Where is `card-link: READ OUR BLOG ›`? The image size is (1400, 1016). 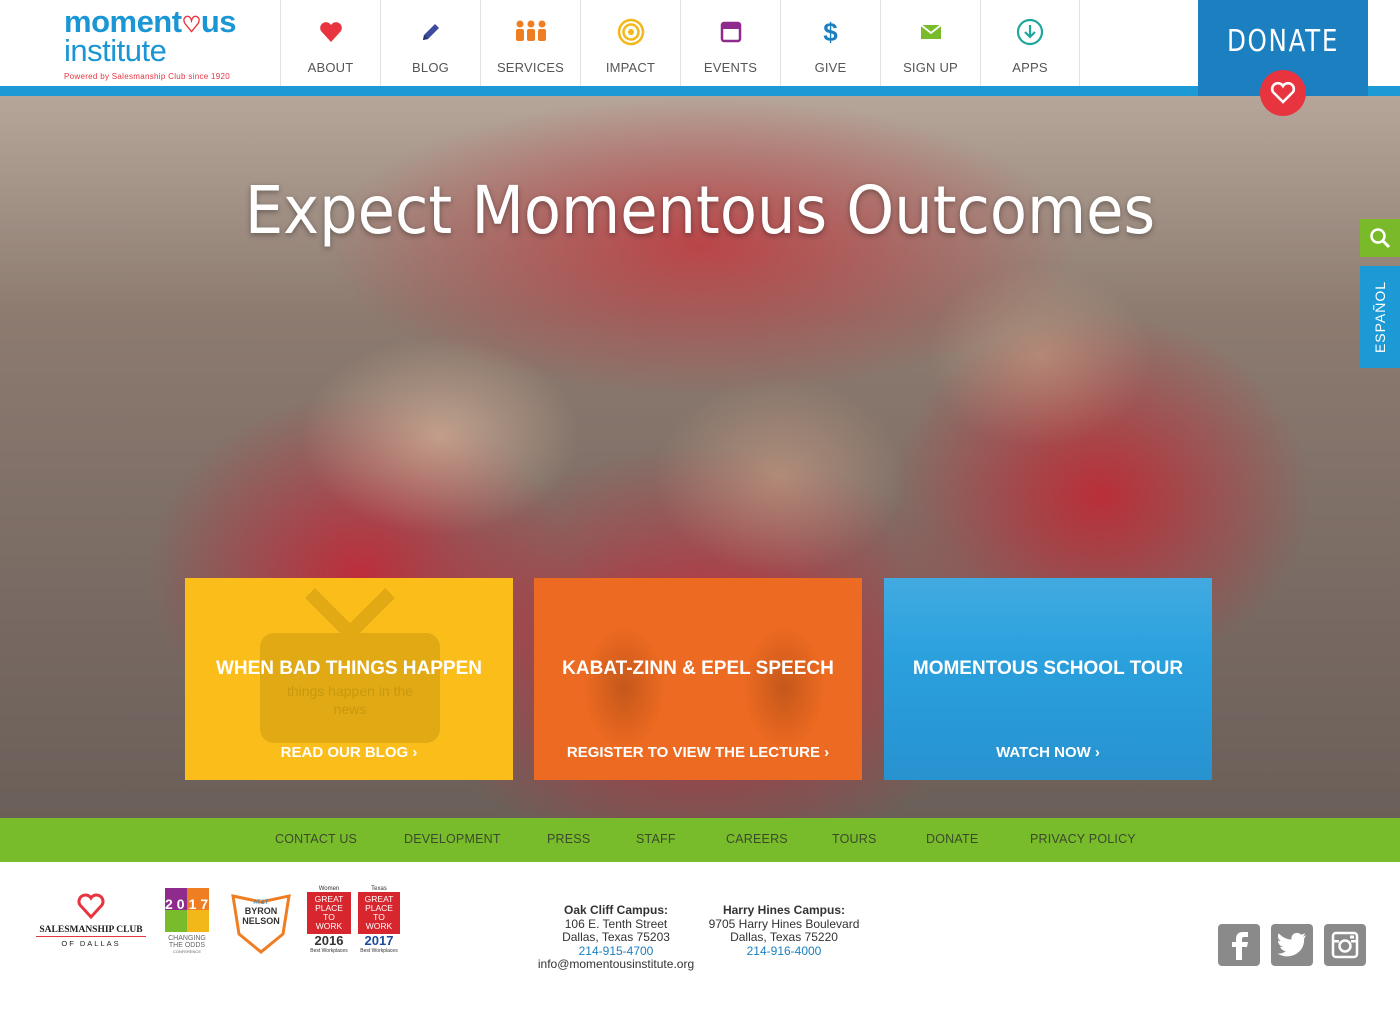
card-link: READ OUR BLOG › is located at coordinates (349, 752).